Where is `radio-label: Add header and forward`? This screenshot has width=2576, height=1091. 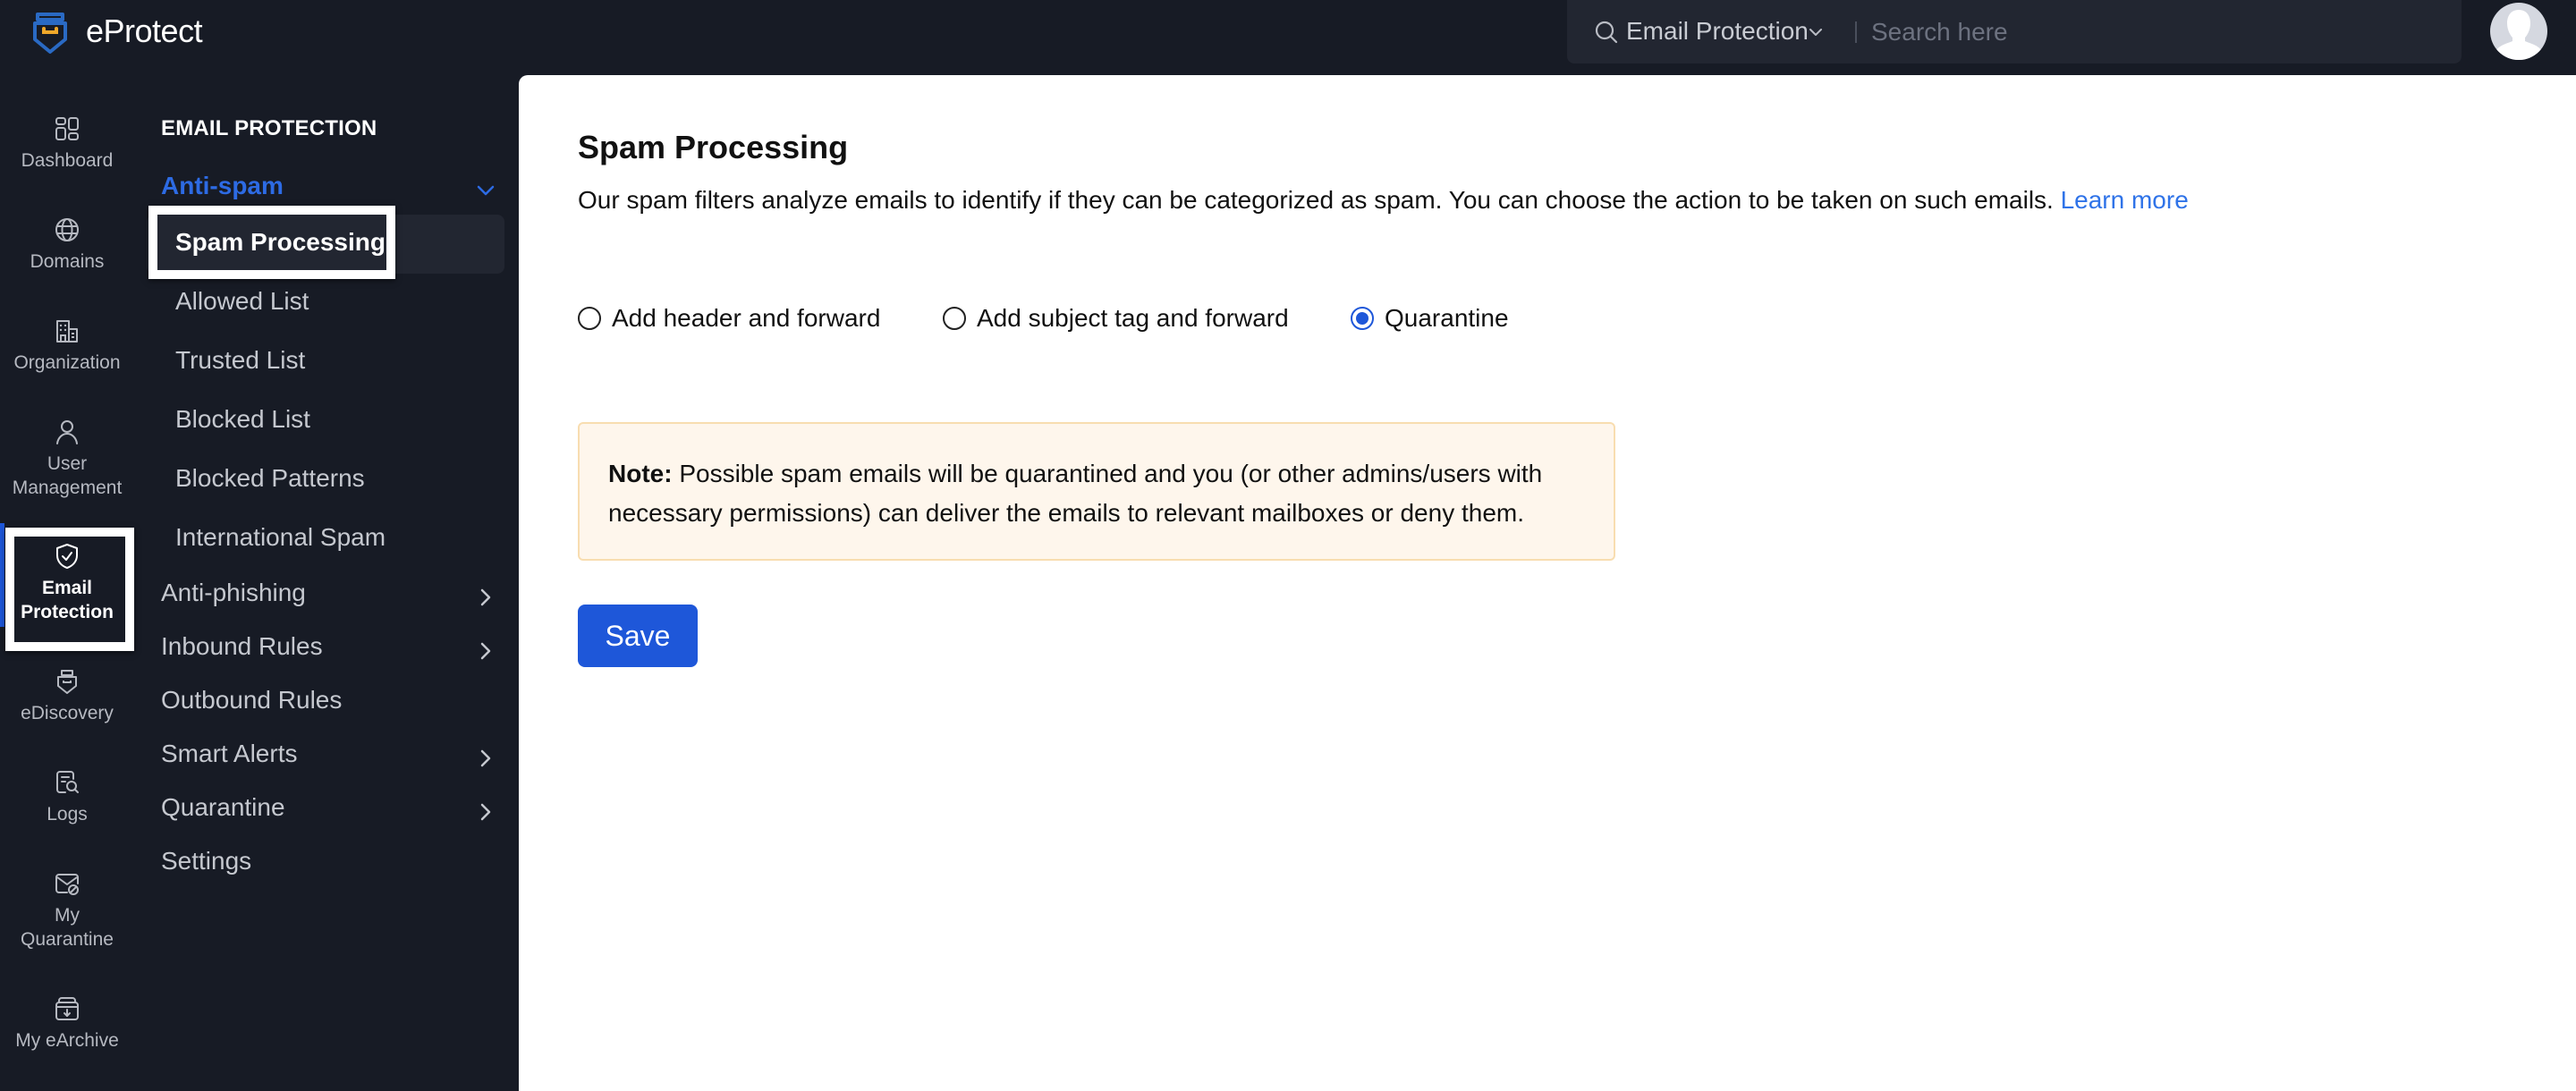
radio-label: Add header and forward is located at coordinates (746, 318).